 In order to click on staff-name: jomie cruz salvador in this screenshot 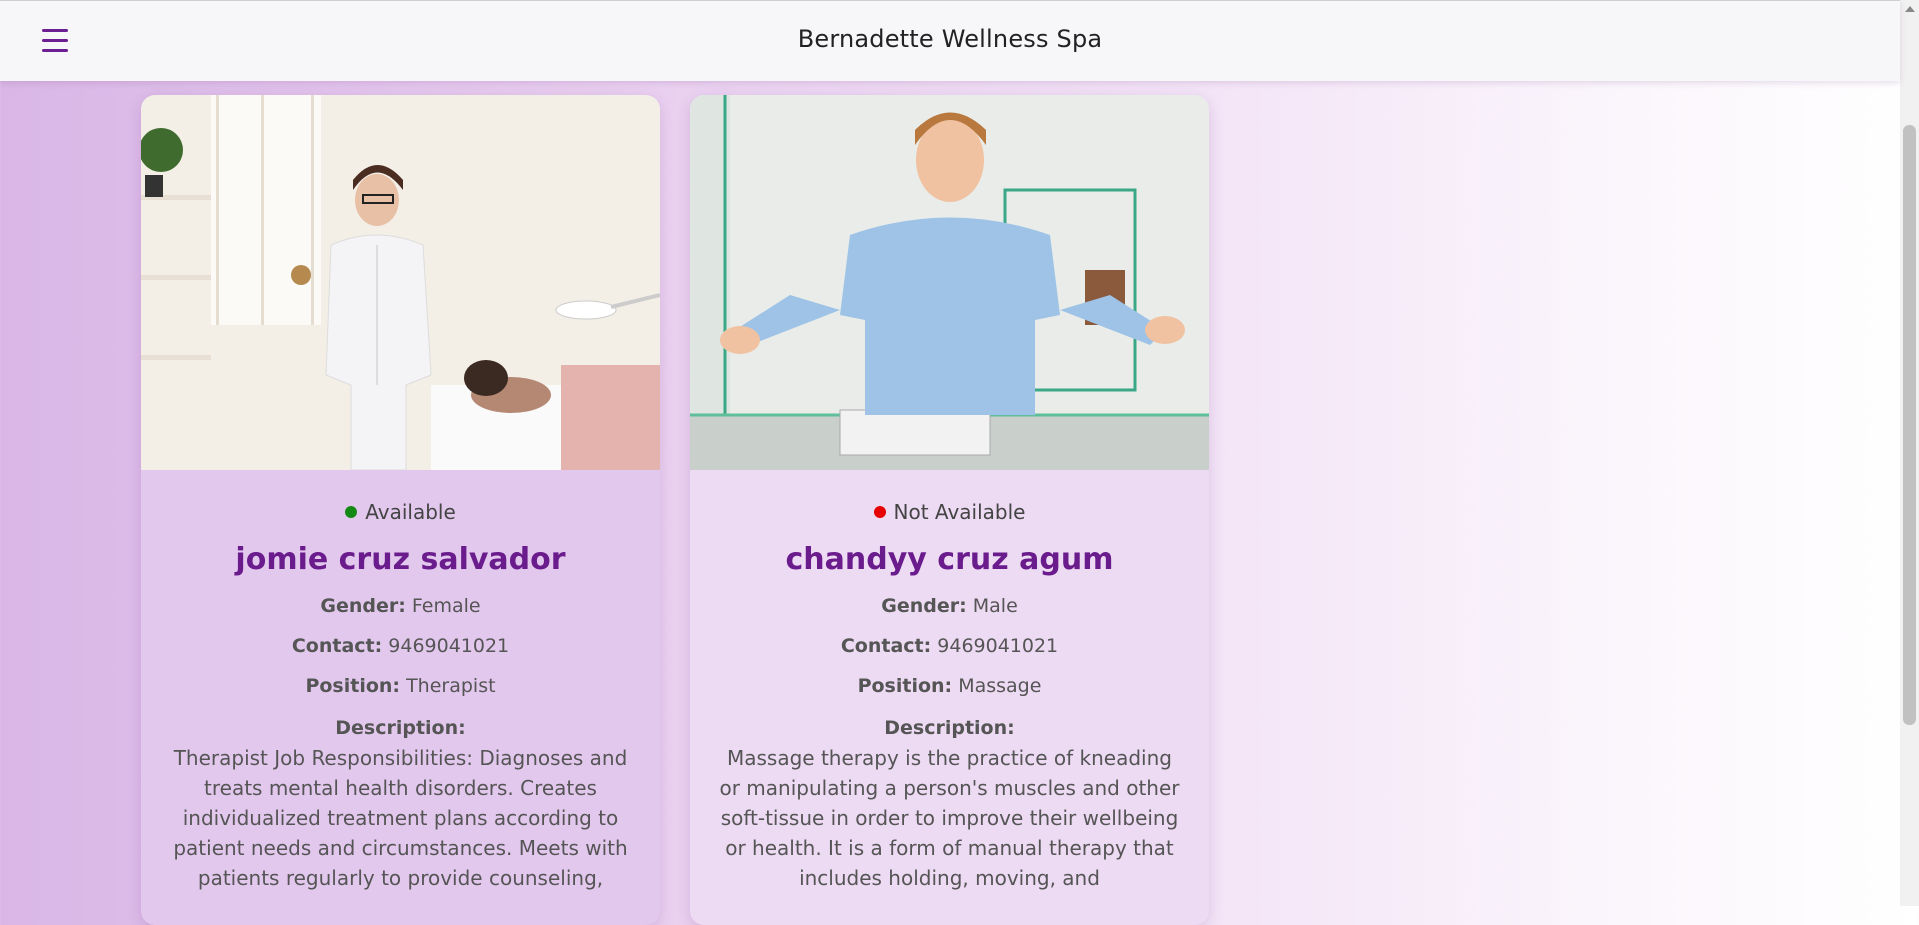, I will do `click(400, 559)`.